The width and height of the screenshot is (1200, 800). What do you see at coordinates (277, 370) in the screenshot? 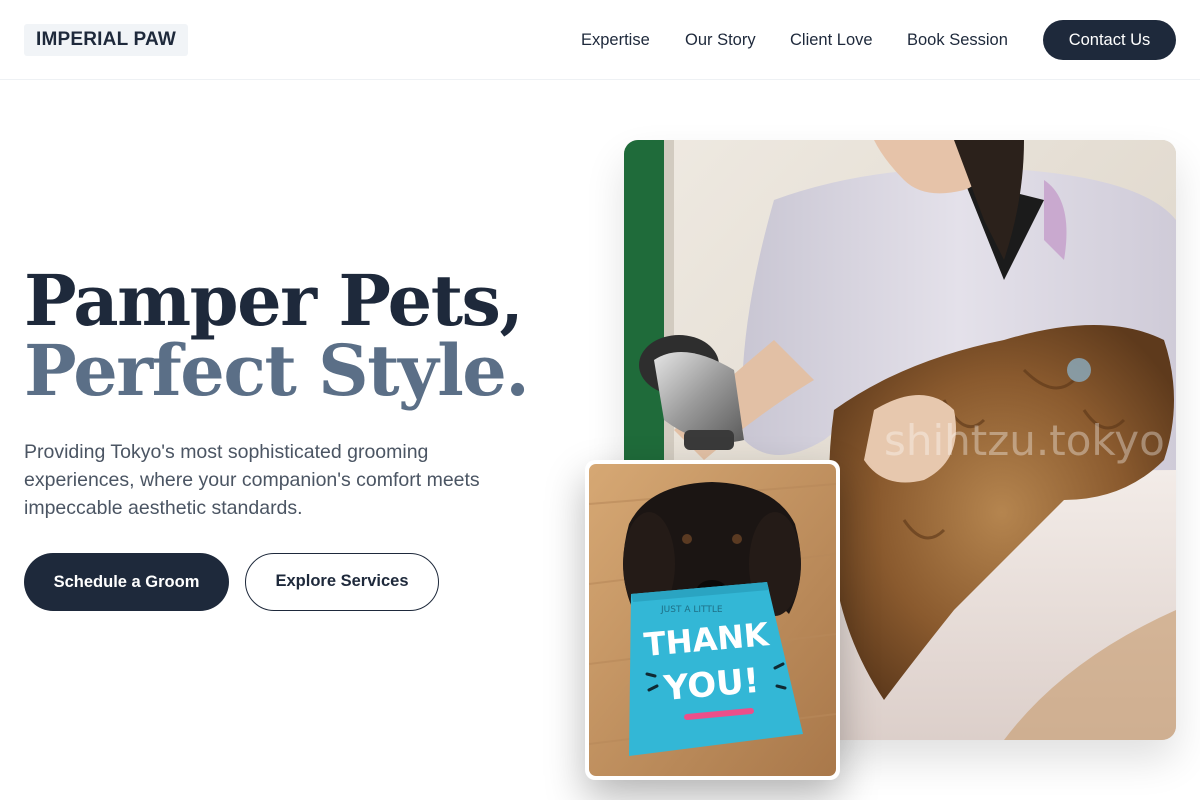
I see `headline-line-2: Perfect Style.` at bounding box center [277, 370].